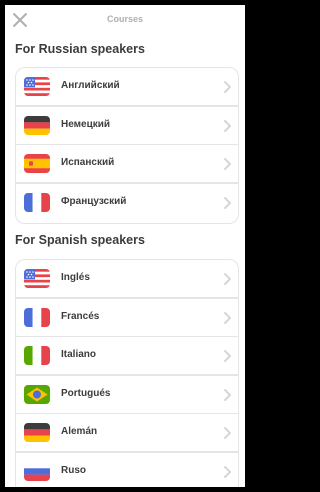  I want to click on course-item-italian: Italiano, so click(127, 356).